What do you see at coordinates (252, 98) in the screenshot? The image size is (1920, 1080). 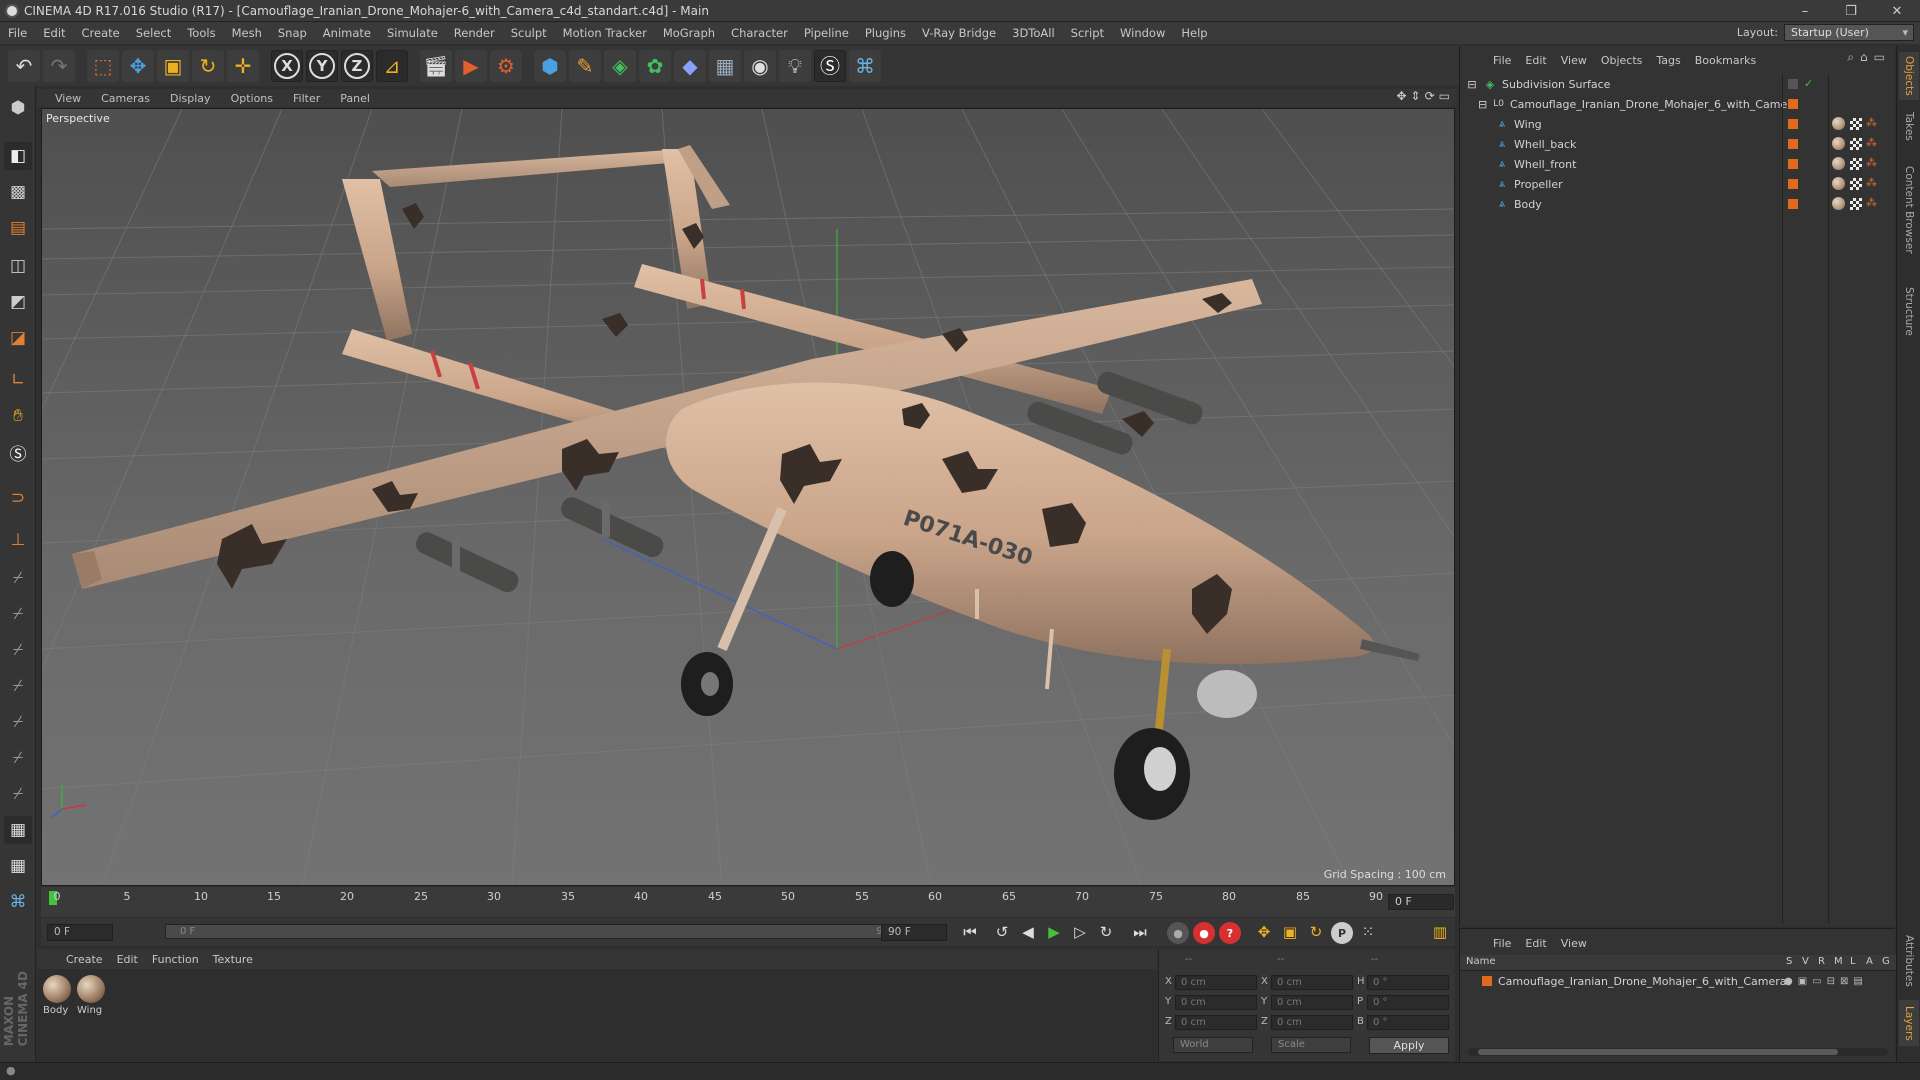 I see `viewport-menu-options: Options` at bounding box center [252, 98].